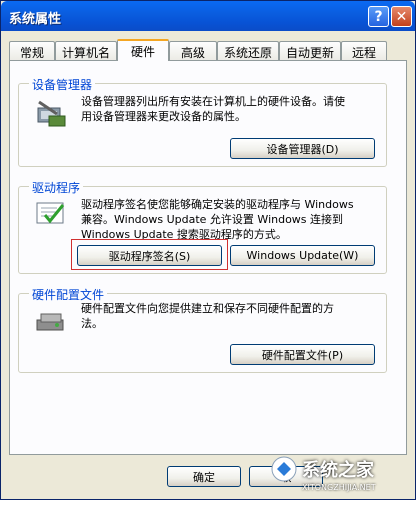 This screenshot has width=418, height=506. I want to click on device-manager-icon, so click(51, 113).